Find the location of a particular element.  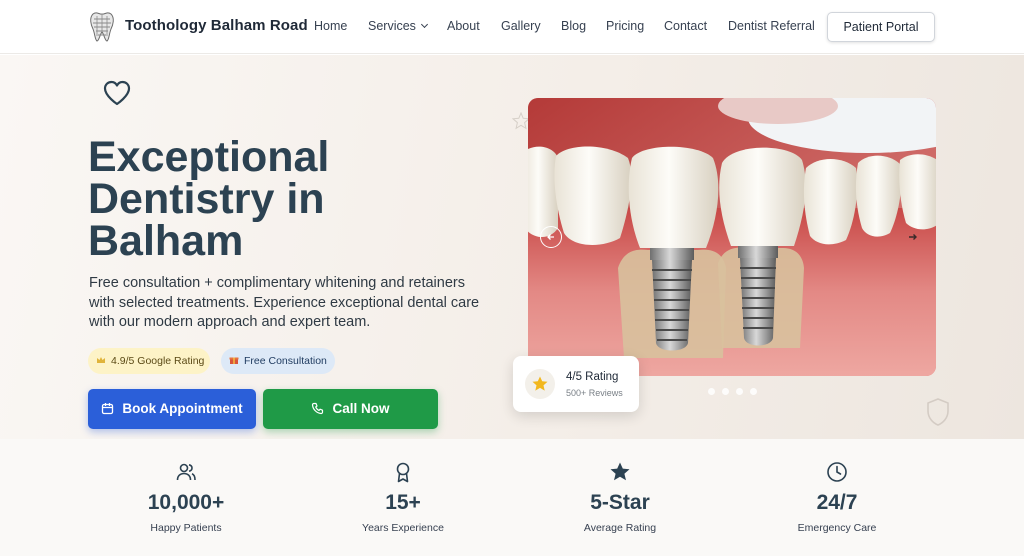

stat-label: Happy Patients is located at coordinates (186, 528).